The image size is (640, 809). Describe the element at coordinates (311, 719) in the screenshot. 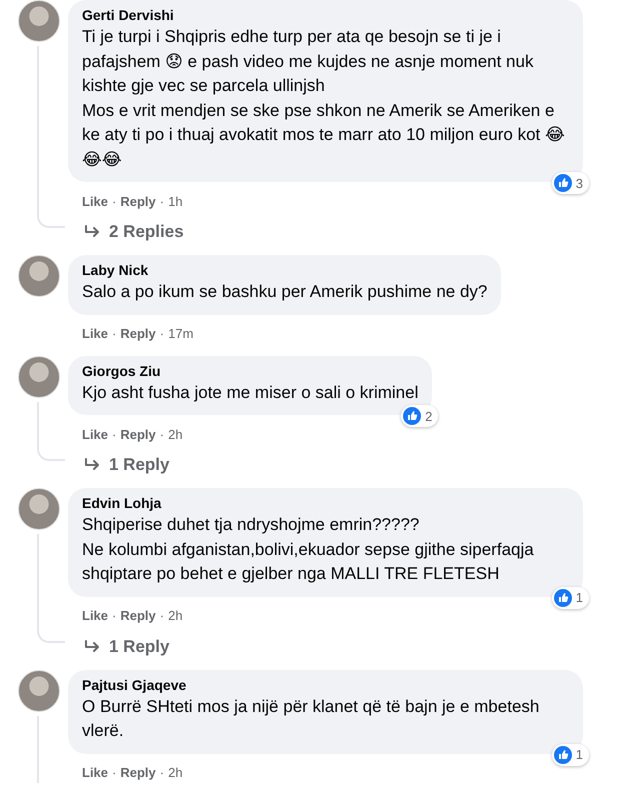

I see `comment-text: O Burrë SHteti mos ja nijë për klanet që të bajn je e mbetesh vlerë.` at that location.